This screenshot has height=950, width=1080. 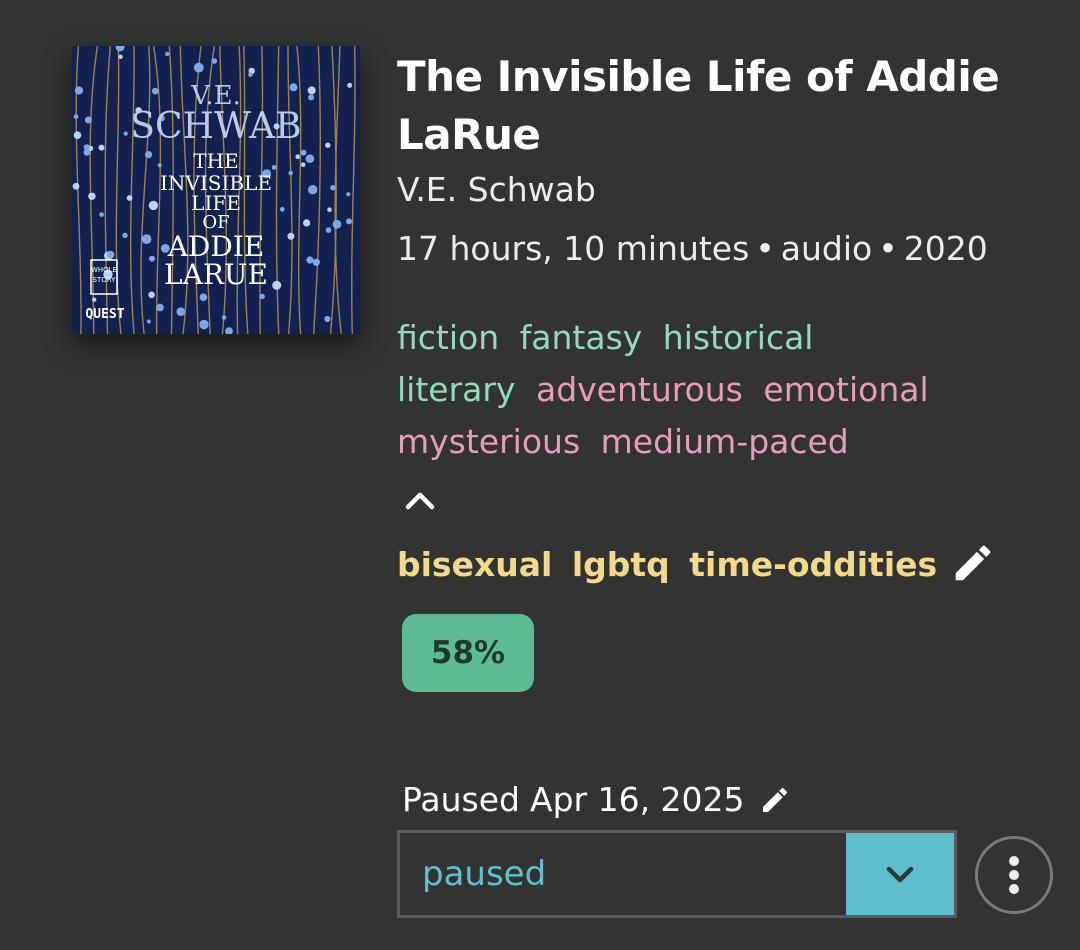 I want to click on reading-status-select: paused, so click(x=677, y=874).